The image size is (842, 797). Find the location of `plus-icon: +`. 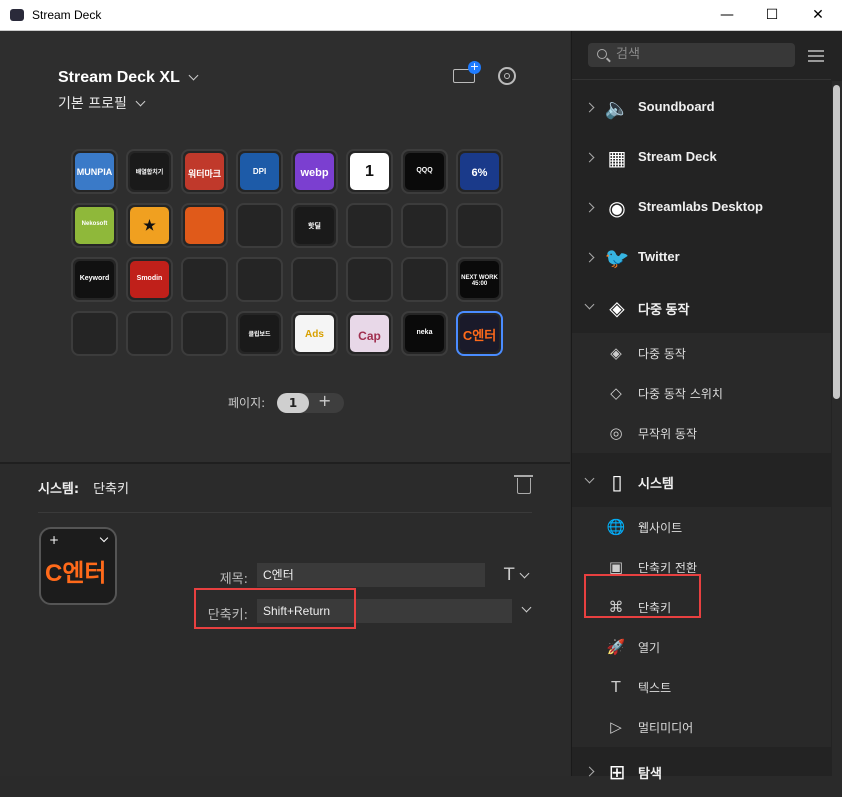

plus-icon: + is located at coordinates (54, 540).